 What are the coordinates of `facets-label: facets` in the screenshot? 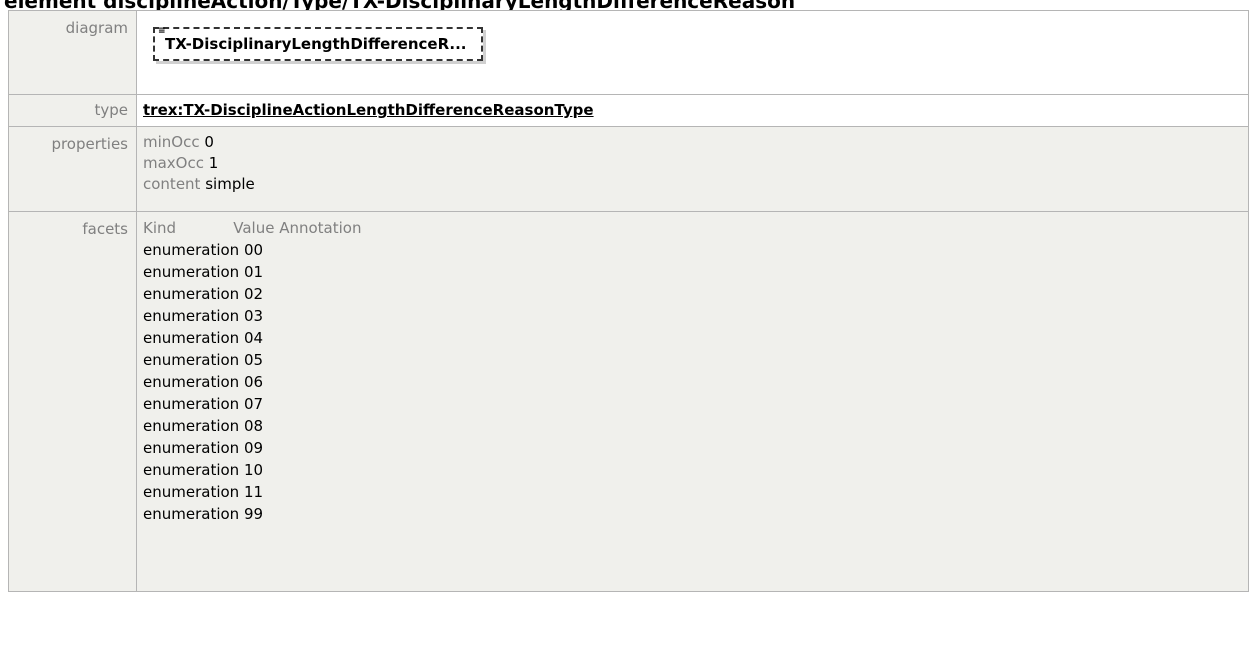 It's located at (72, 401).